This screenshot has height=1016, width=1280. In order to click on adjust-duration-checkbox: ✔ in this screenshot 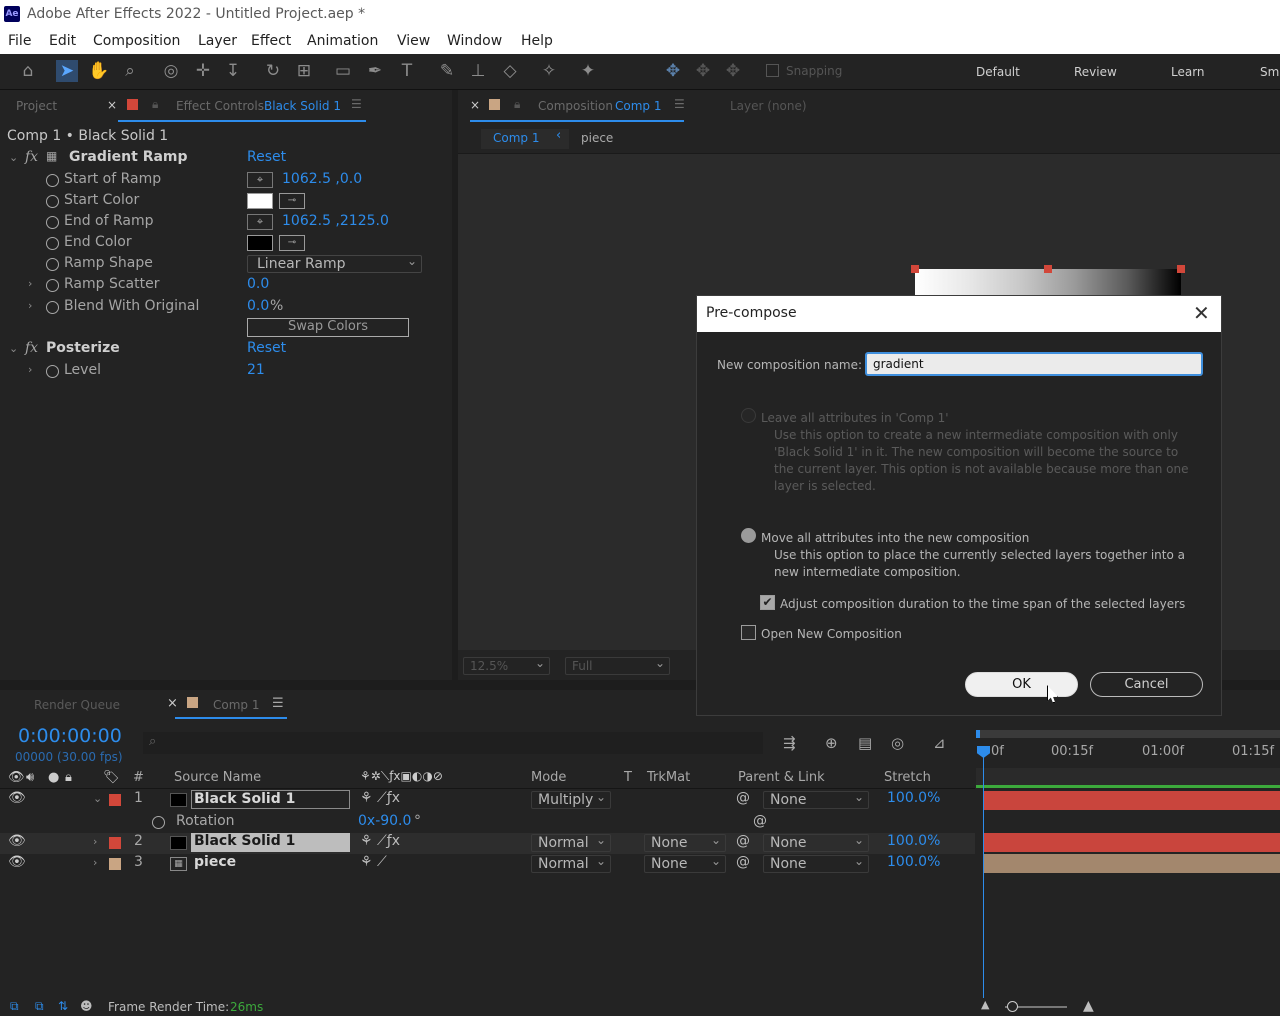, I will do `click(767, 602)`.